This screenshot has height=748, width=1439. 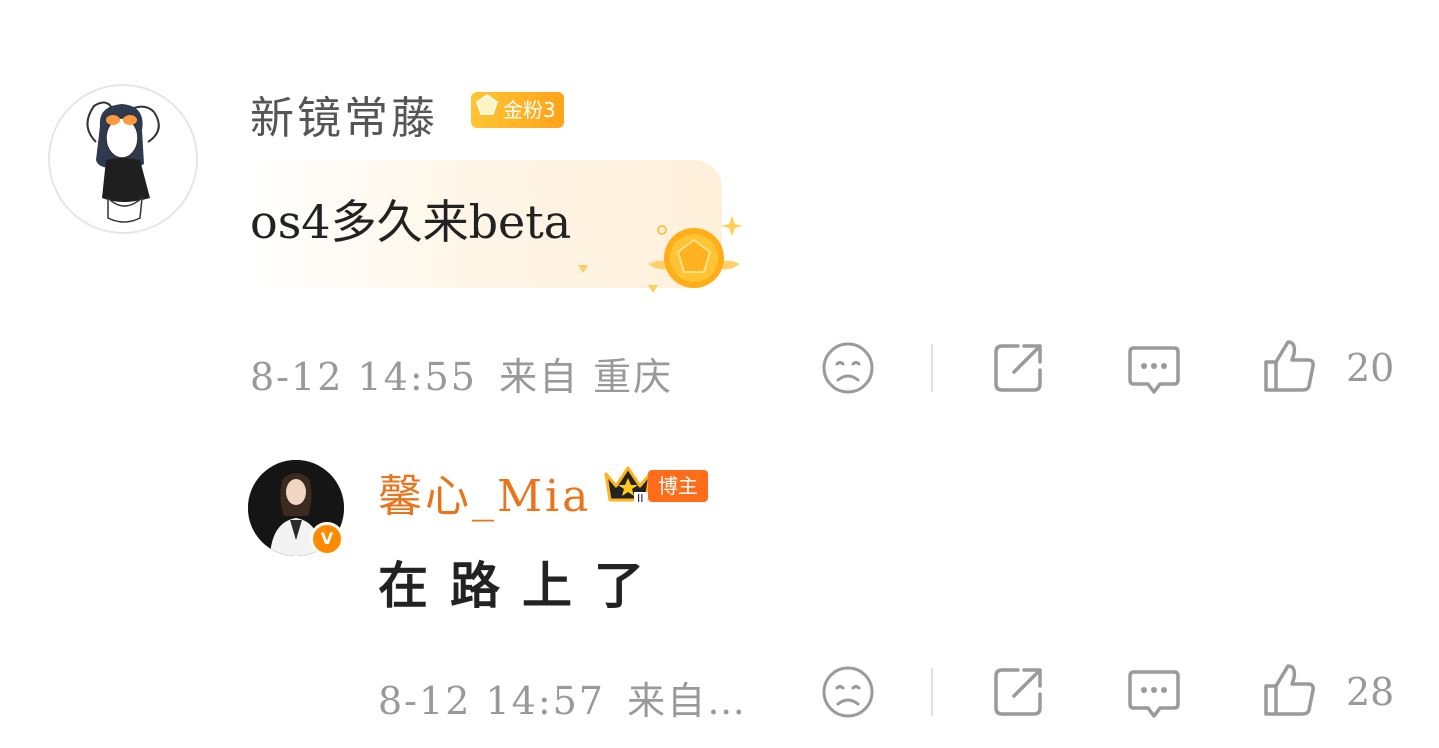 I want to click on reply-time: 14:57, so click(x=545, y=701).